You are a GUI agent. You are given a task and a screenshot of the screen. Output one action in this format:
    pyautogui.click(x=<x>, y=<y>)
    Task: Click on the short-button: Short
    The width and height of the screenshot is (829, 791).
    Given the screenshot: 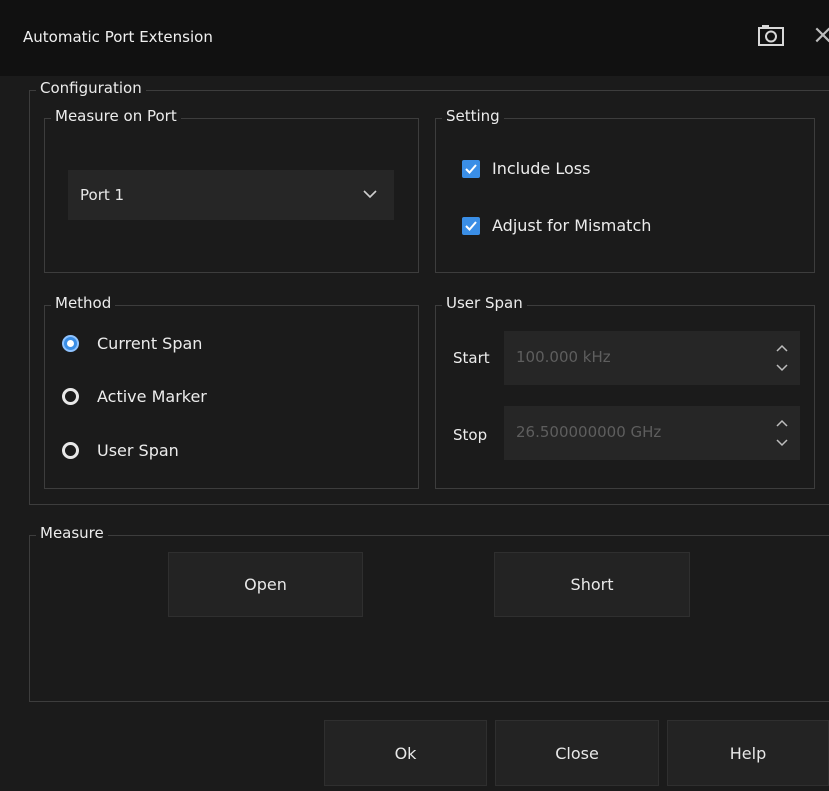 What is the action you would take?
    pyautogui.click(x=592, y=584)
    